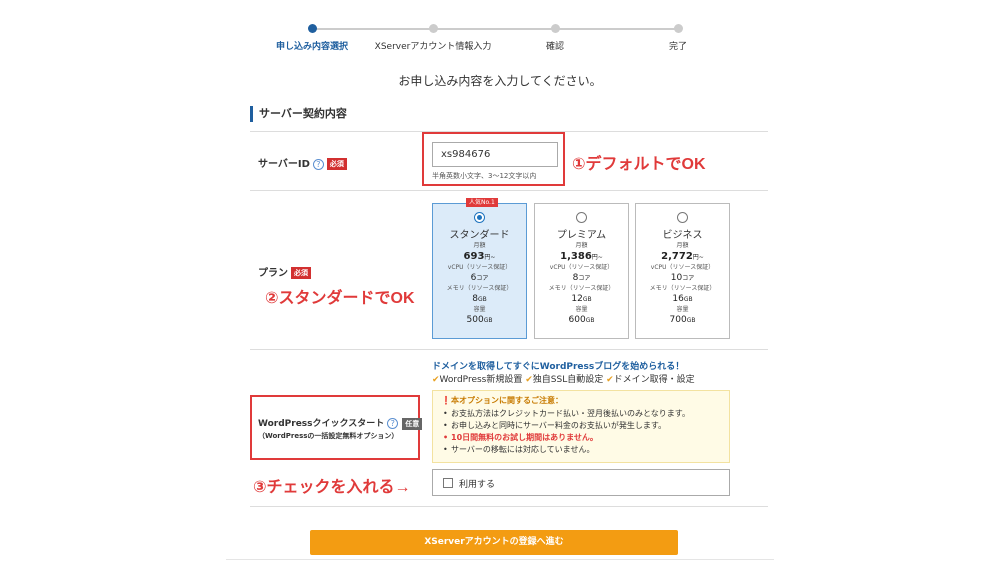 Image resolution: width=1000 pixels, height=562 pixels. Describe the element at coordinates (328, 436) in the screenshot. I see `wordpress-sublabel: （WordPressの一括設定無料オプション）` at that location.